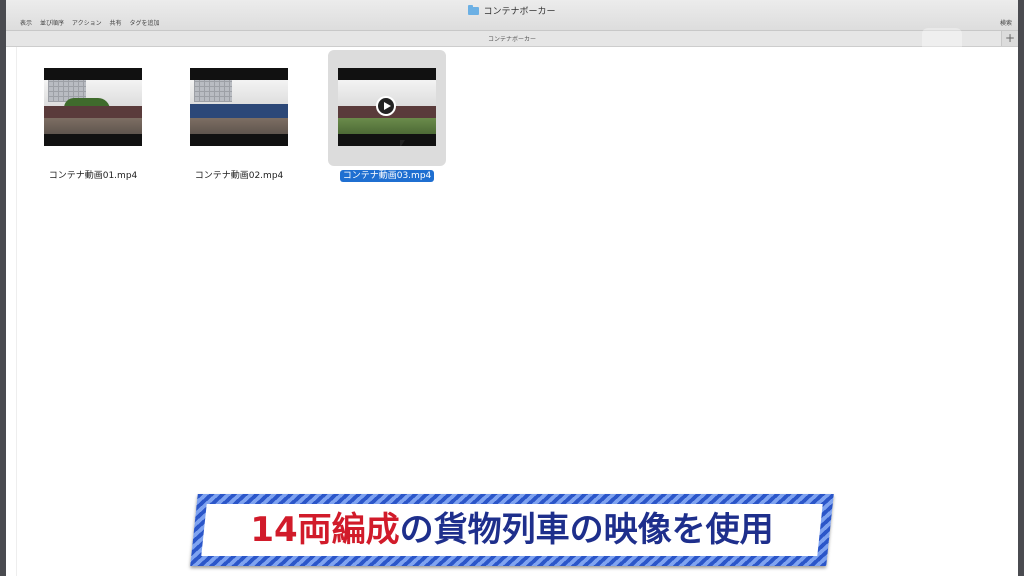 The image size is (1024, 576). Describe the element at coordinates (942, 47) in the screenshot. I see `channel-watermark-icon` at that location.